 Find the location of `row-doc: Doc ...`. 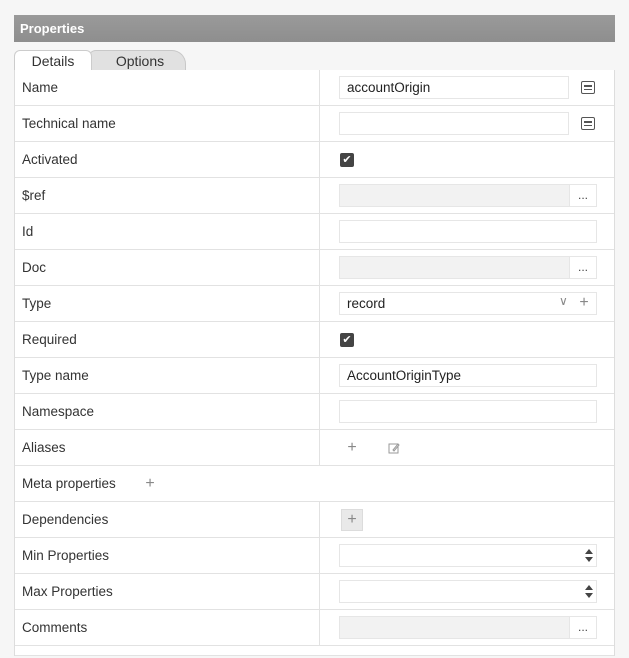

row-doc: Doc ... is located at coordinates (314, 268).